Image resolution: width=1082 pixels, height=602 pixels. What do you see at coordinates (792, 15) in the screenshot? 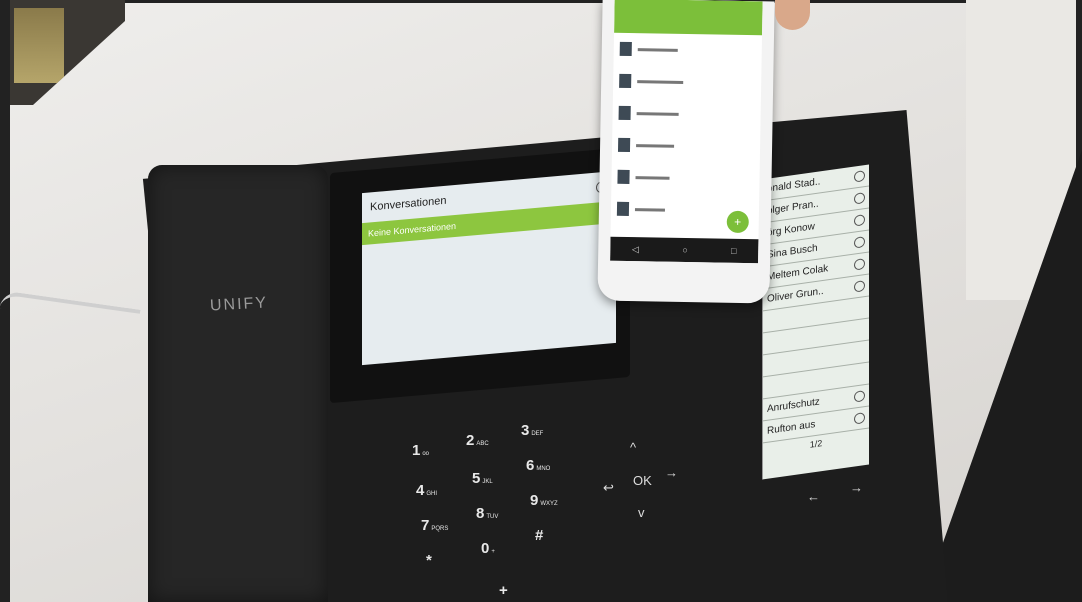
I see `finger` at bounding box center [792, 15].